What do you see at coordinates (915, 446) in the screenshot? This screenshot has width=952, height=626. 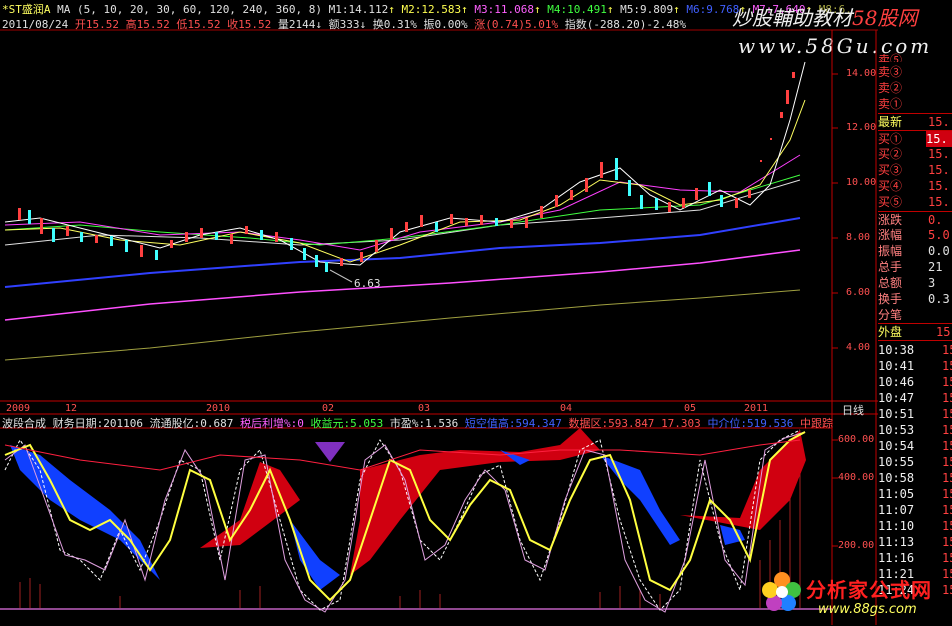 I see `tick-row: 10:54 15` at bounding box center [915, 446].